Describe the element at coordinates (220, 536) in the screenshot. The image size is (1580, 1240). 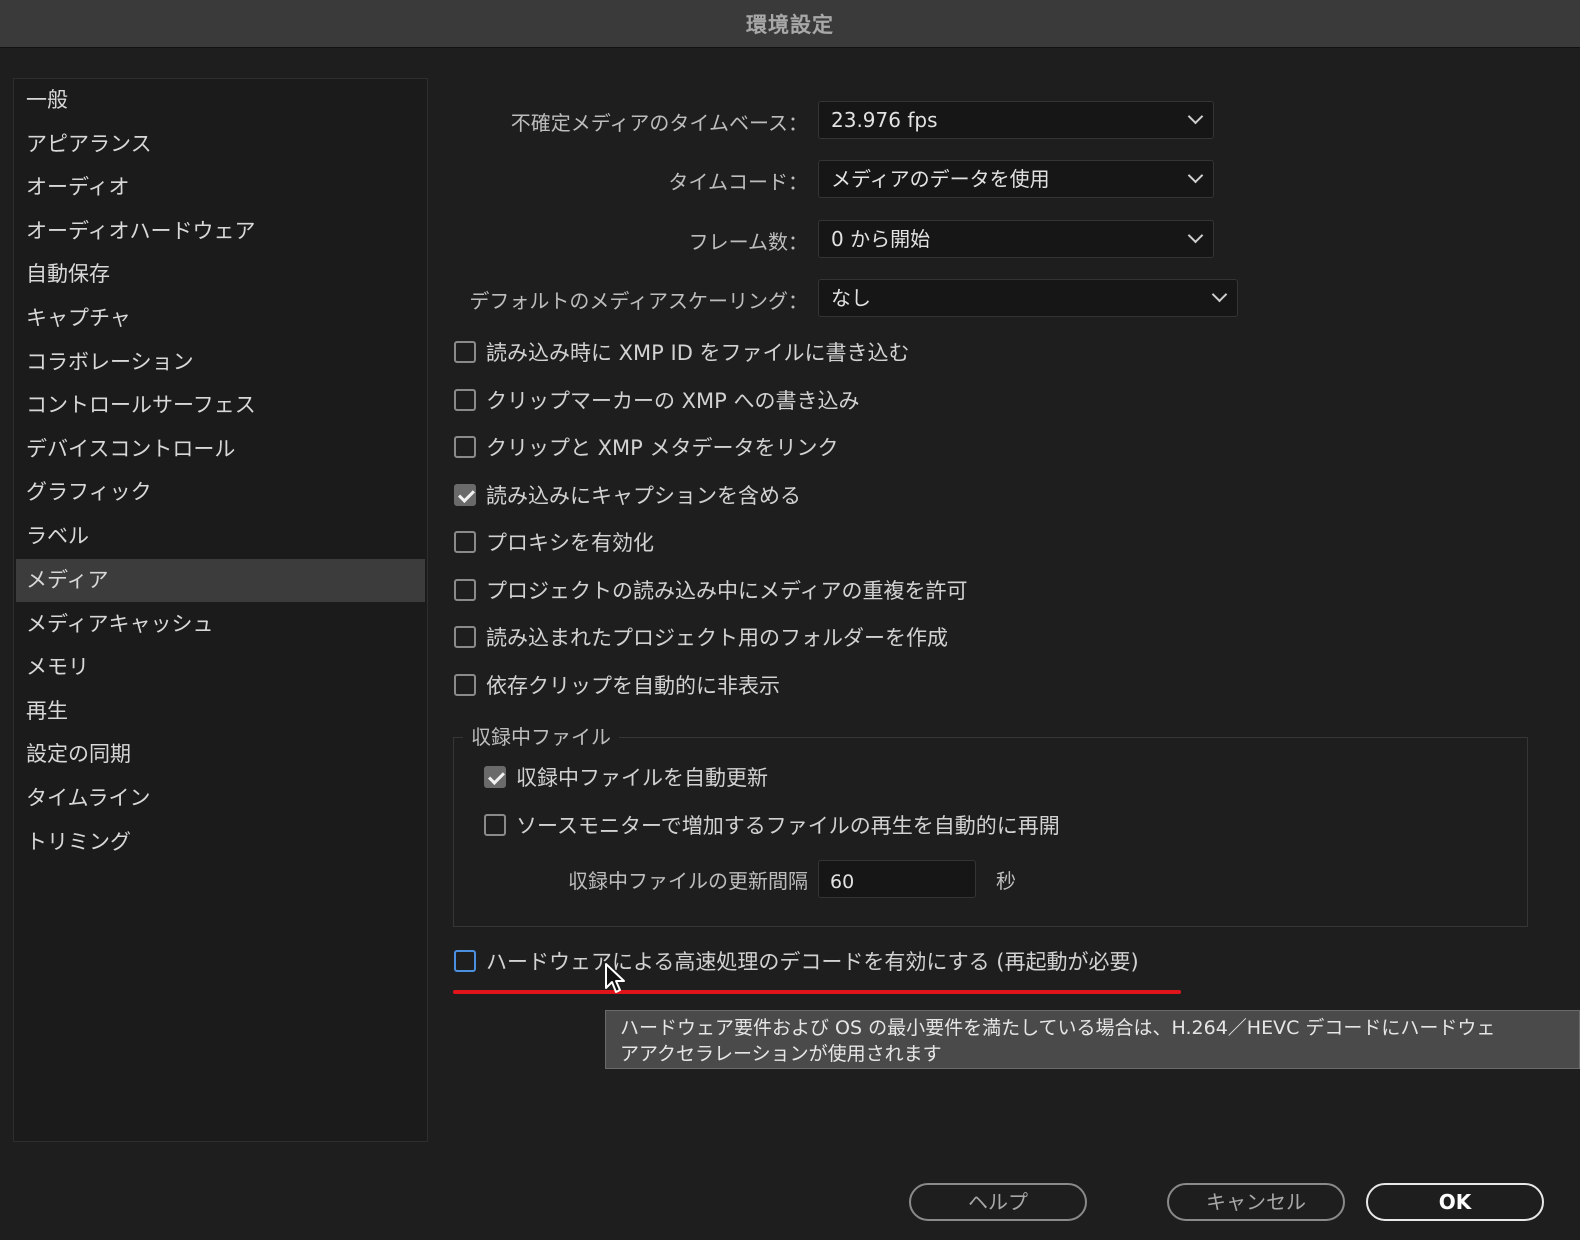
I see `sidebar-item-labels: ラベル` at that location.